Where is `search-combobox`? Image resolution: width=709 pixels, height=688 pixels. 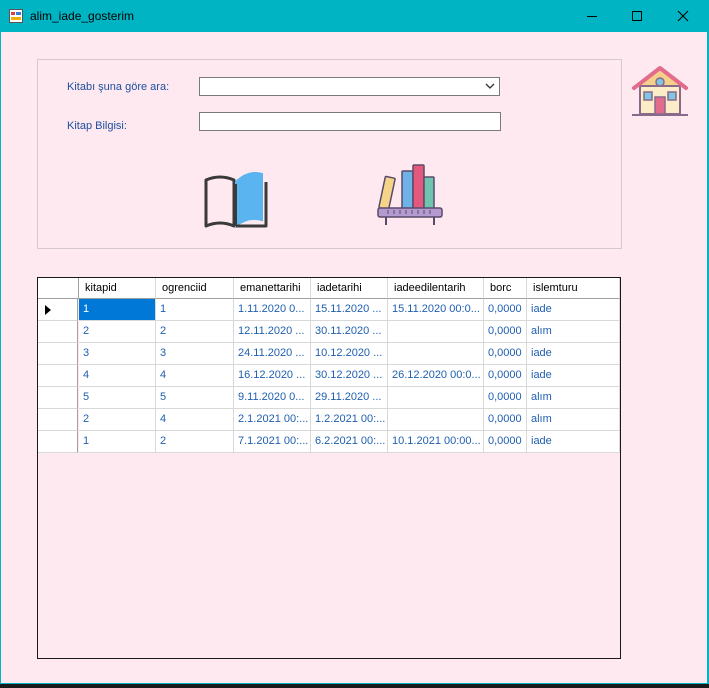 search-combobox is located at coordinates (349, 86).